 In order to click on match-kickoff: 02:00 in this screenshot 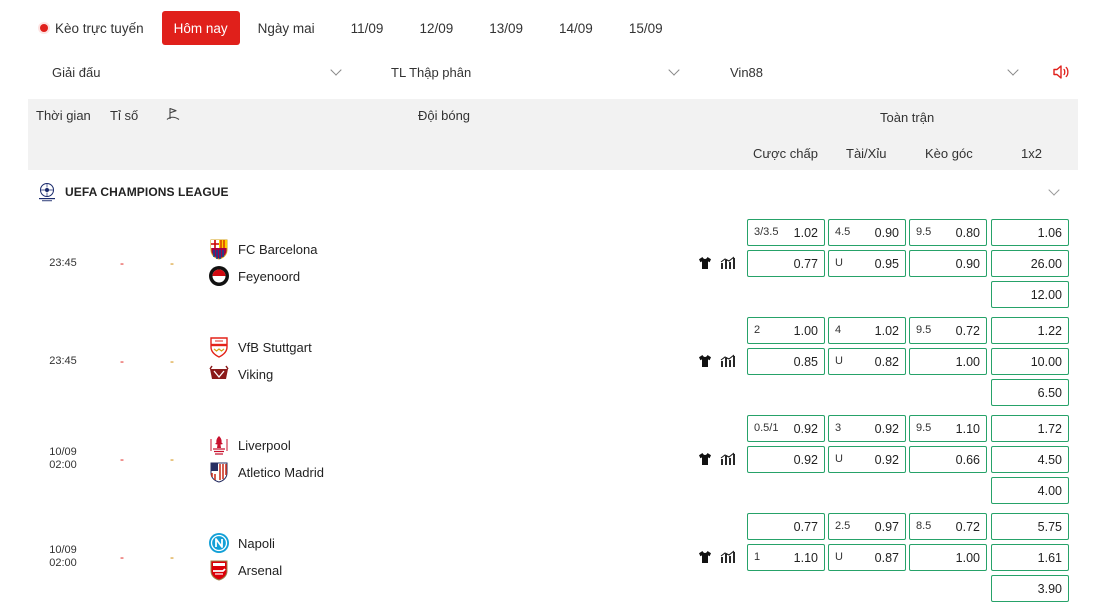, I will do `click(63, 563)`.